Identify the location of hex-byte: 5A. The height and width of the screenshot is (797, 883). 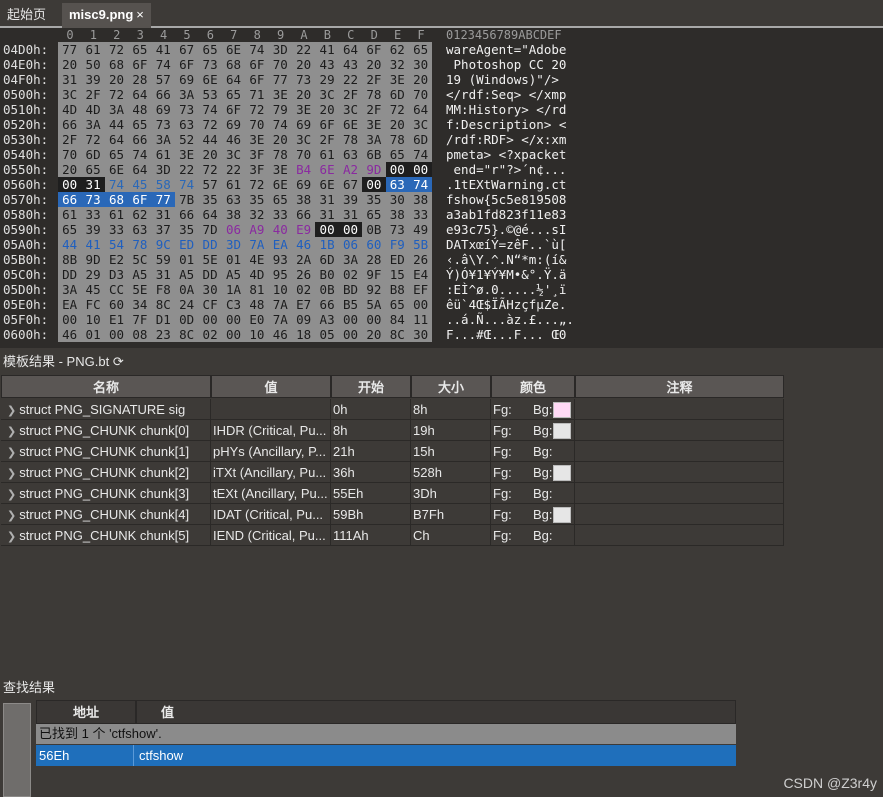
(374, 304).